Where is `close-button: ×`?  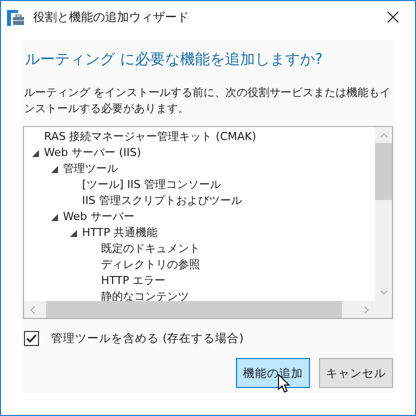
close-button: × is located at coordinates (393, 17).